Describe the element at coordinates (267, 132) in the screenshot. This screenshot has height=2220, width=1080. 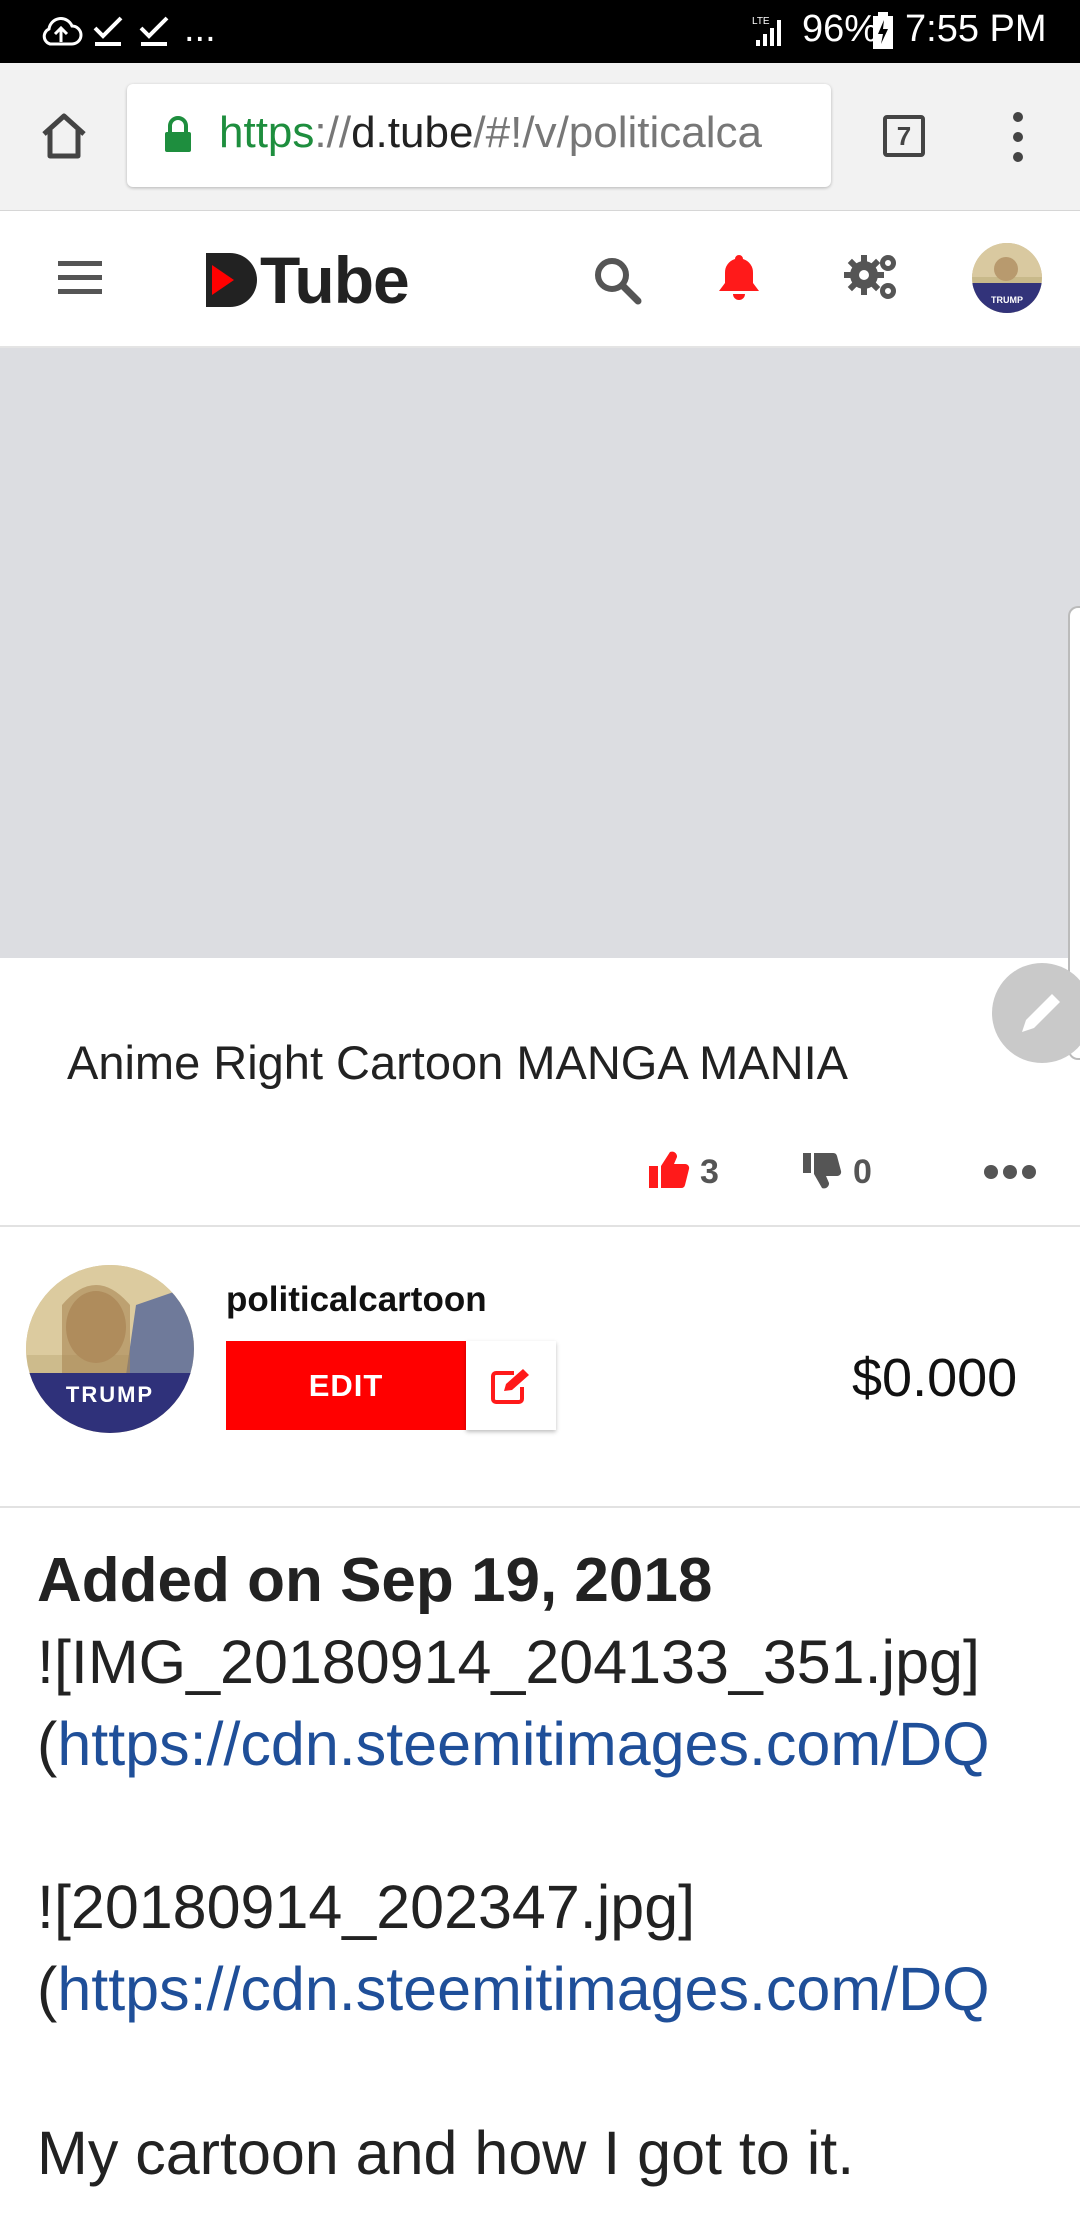
I see `url-scheme: https` at that location.